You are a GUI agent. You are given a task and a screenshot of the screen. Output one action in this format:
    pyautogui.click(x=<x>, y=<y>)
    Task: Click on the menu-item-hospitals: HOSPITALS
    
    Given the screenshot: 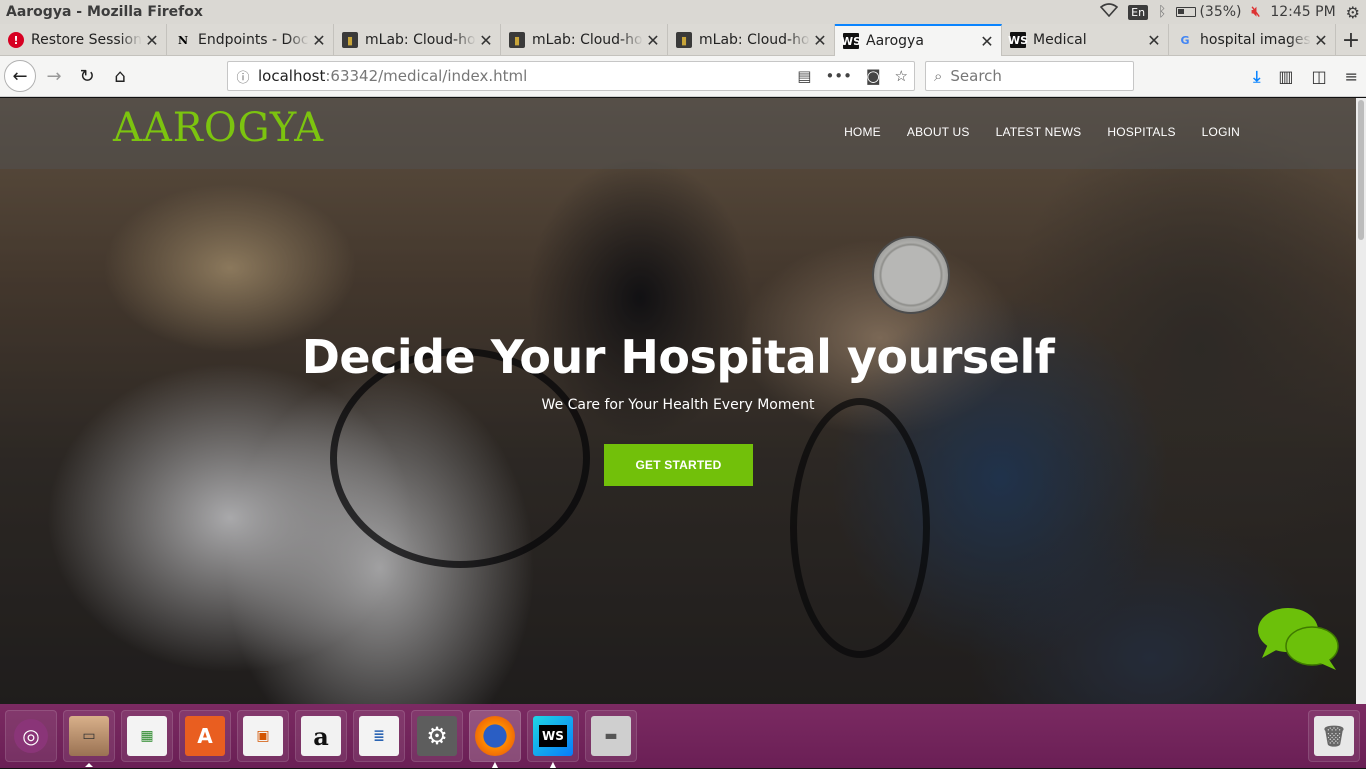 What is the action you would take?
    pyautogui.click(x=1141, y=132)
    